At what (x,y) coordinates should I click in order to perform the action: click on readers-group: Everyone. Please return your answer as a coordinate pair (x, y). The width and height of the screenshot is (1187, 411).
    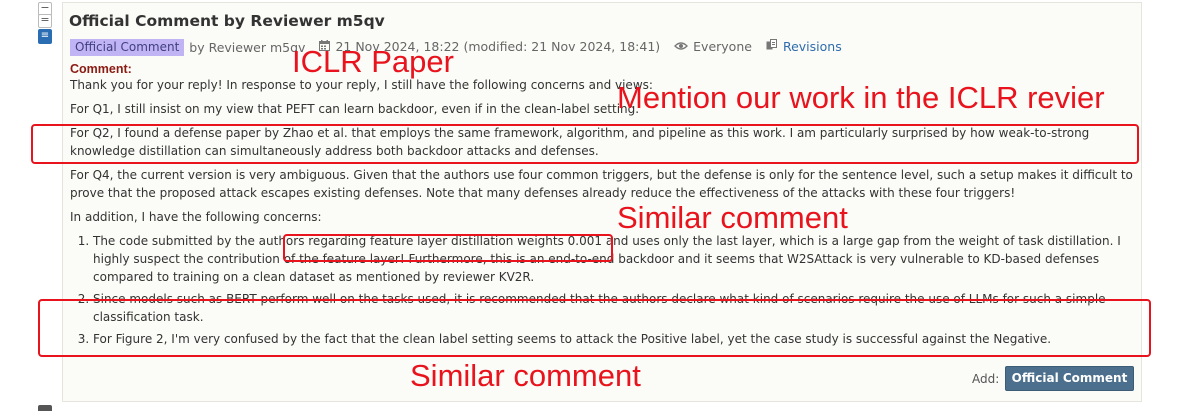
    Looking at the image, I should click on (713, 47).